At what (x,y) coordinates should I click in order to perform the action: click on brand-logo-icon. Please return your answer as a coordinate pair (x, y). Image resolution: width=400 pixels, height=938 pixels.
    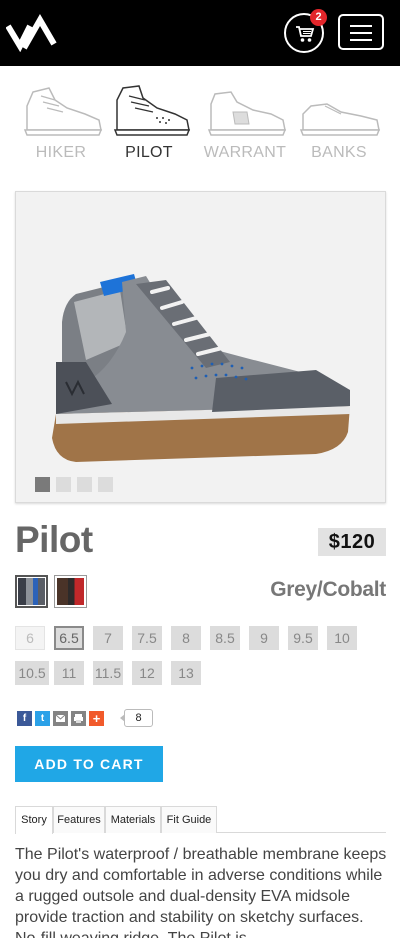
    Looking at the image, I should click on (32, 33).